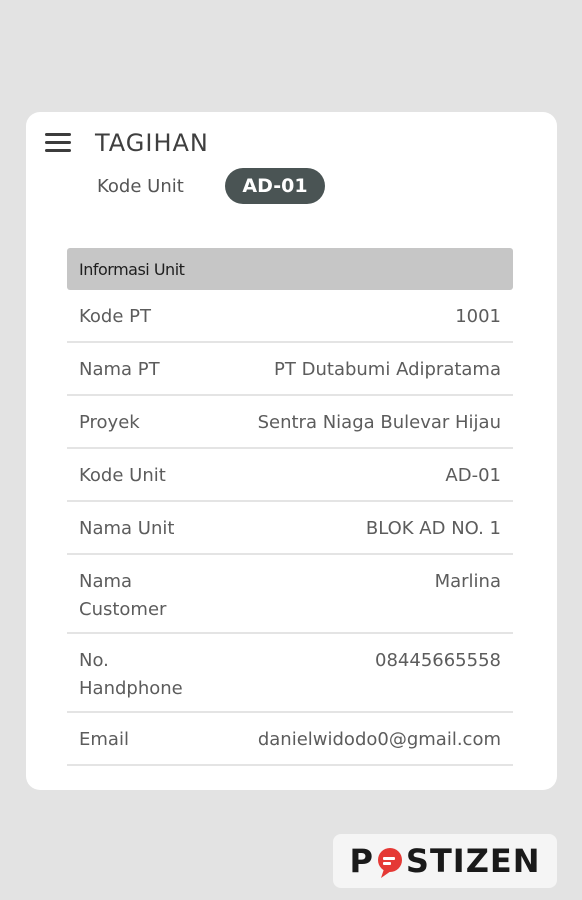 This screenshot has height=900, width=582. What do you see at coordinates (478, 316) in the screenshot?
I see `info-value: 1001` at bounding box center [478, 316].